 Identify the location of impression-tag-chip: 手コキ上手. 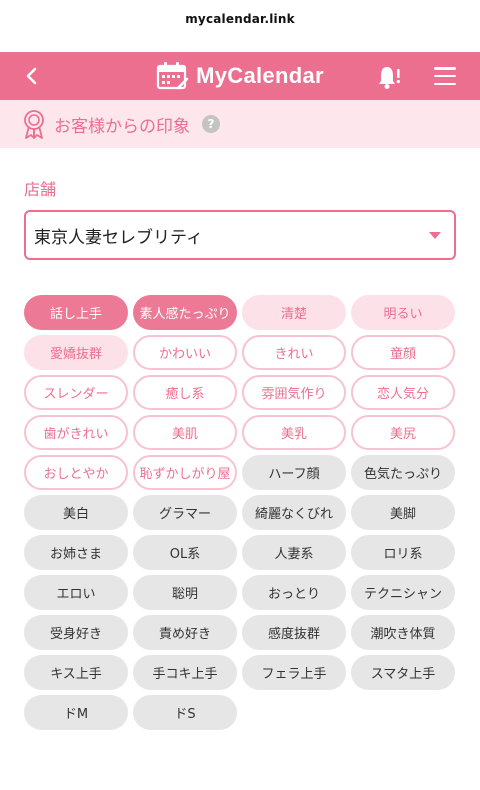
(185, 672).